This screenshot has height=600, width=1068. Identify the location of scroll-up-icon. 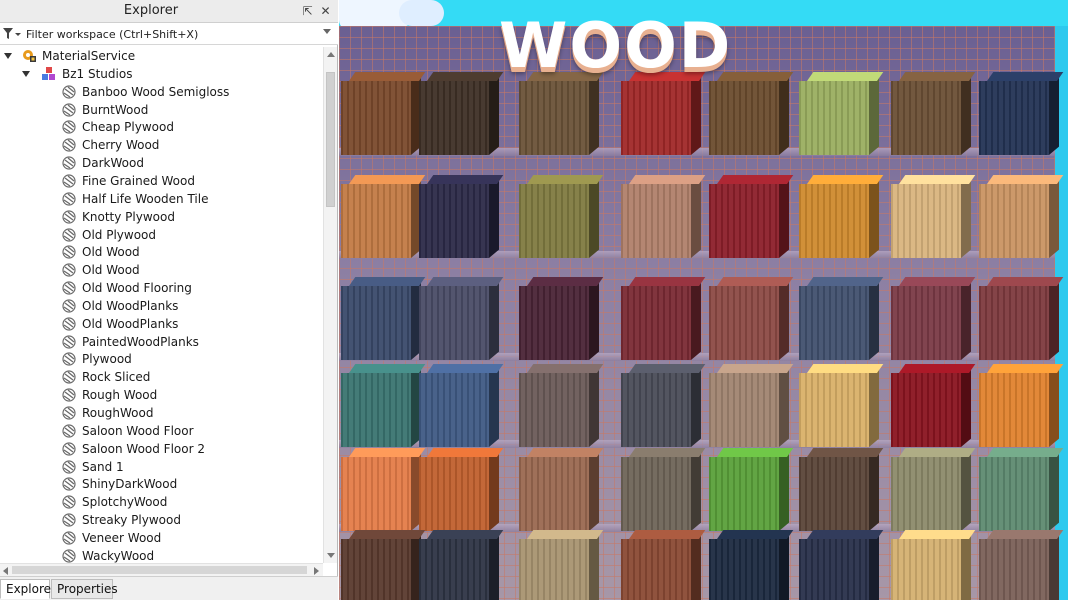
(331, 54).